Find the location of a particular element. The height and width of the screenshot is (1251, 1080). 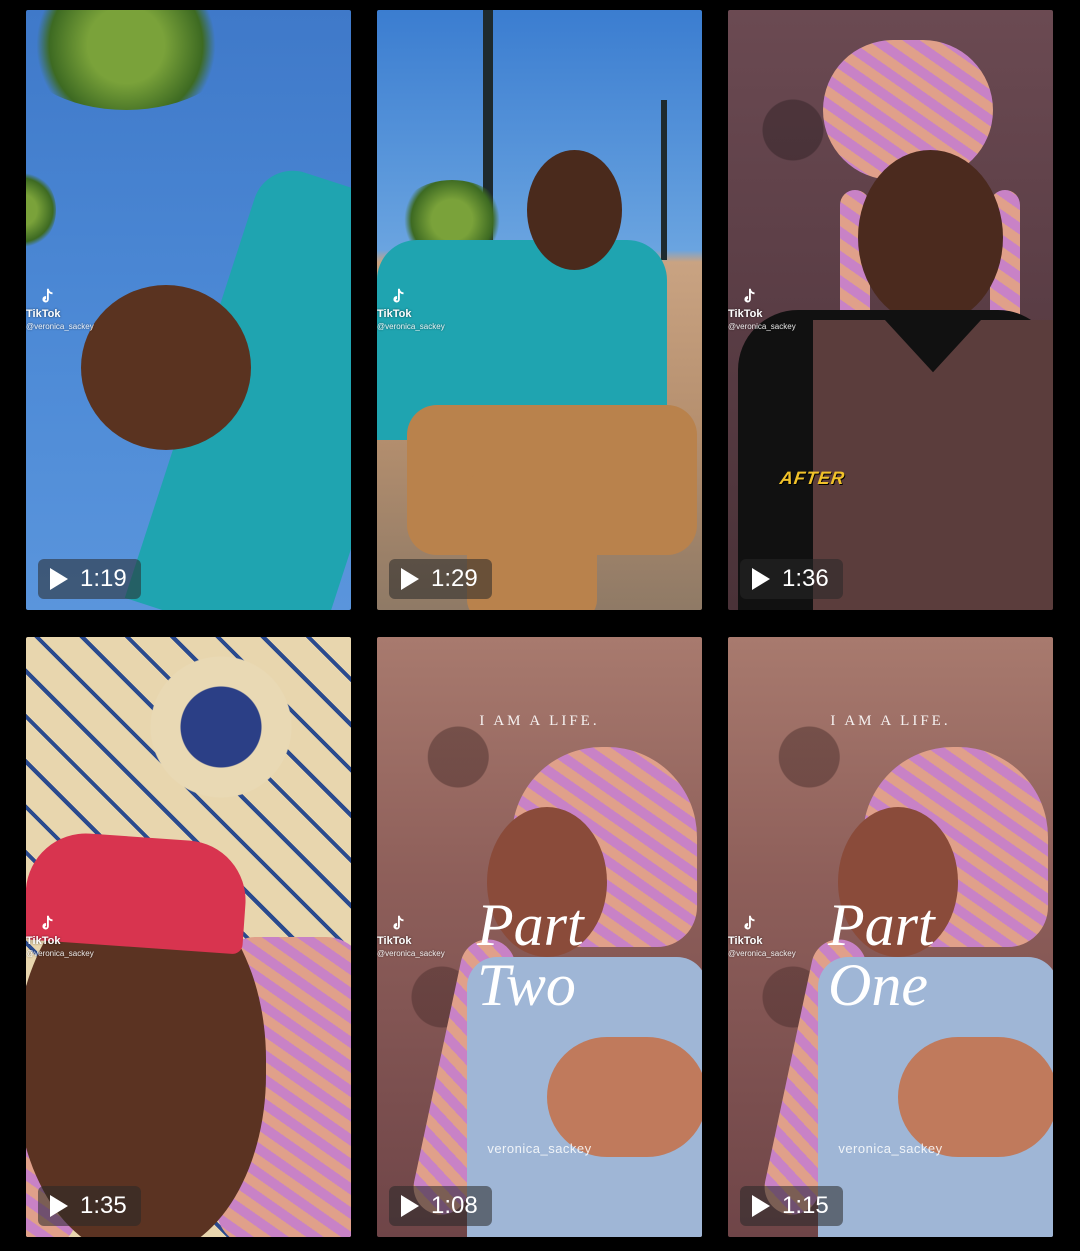

video-thumbnail-1: TikTok @veronica_sackey 1:19 is located at coordinates (188, 310).